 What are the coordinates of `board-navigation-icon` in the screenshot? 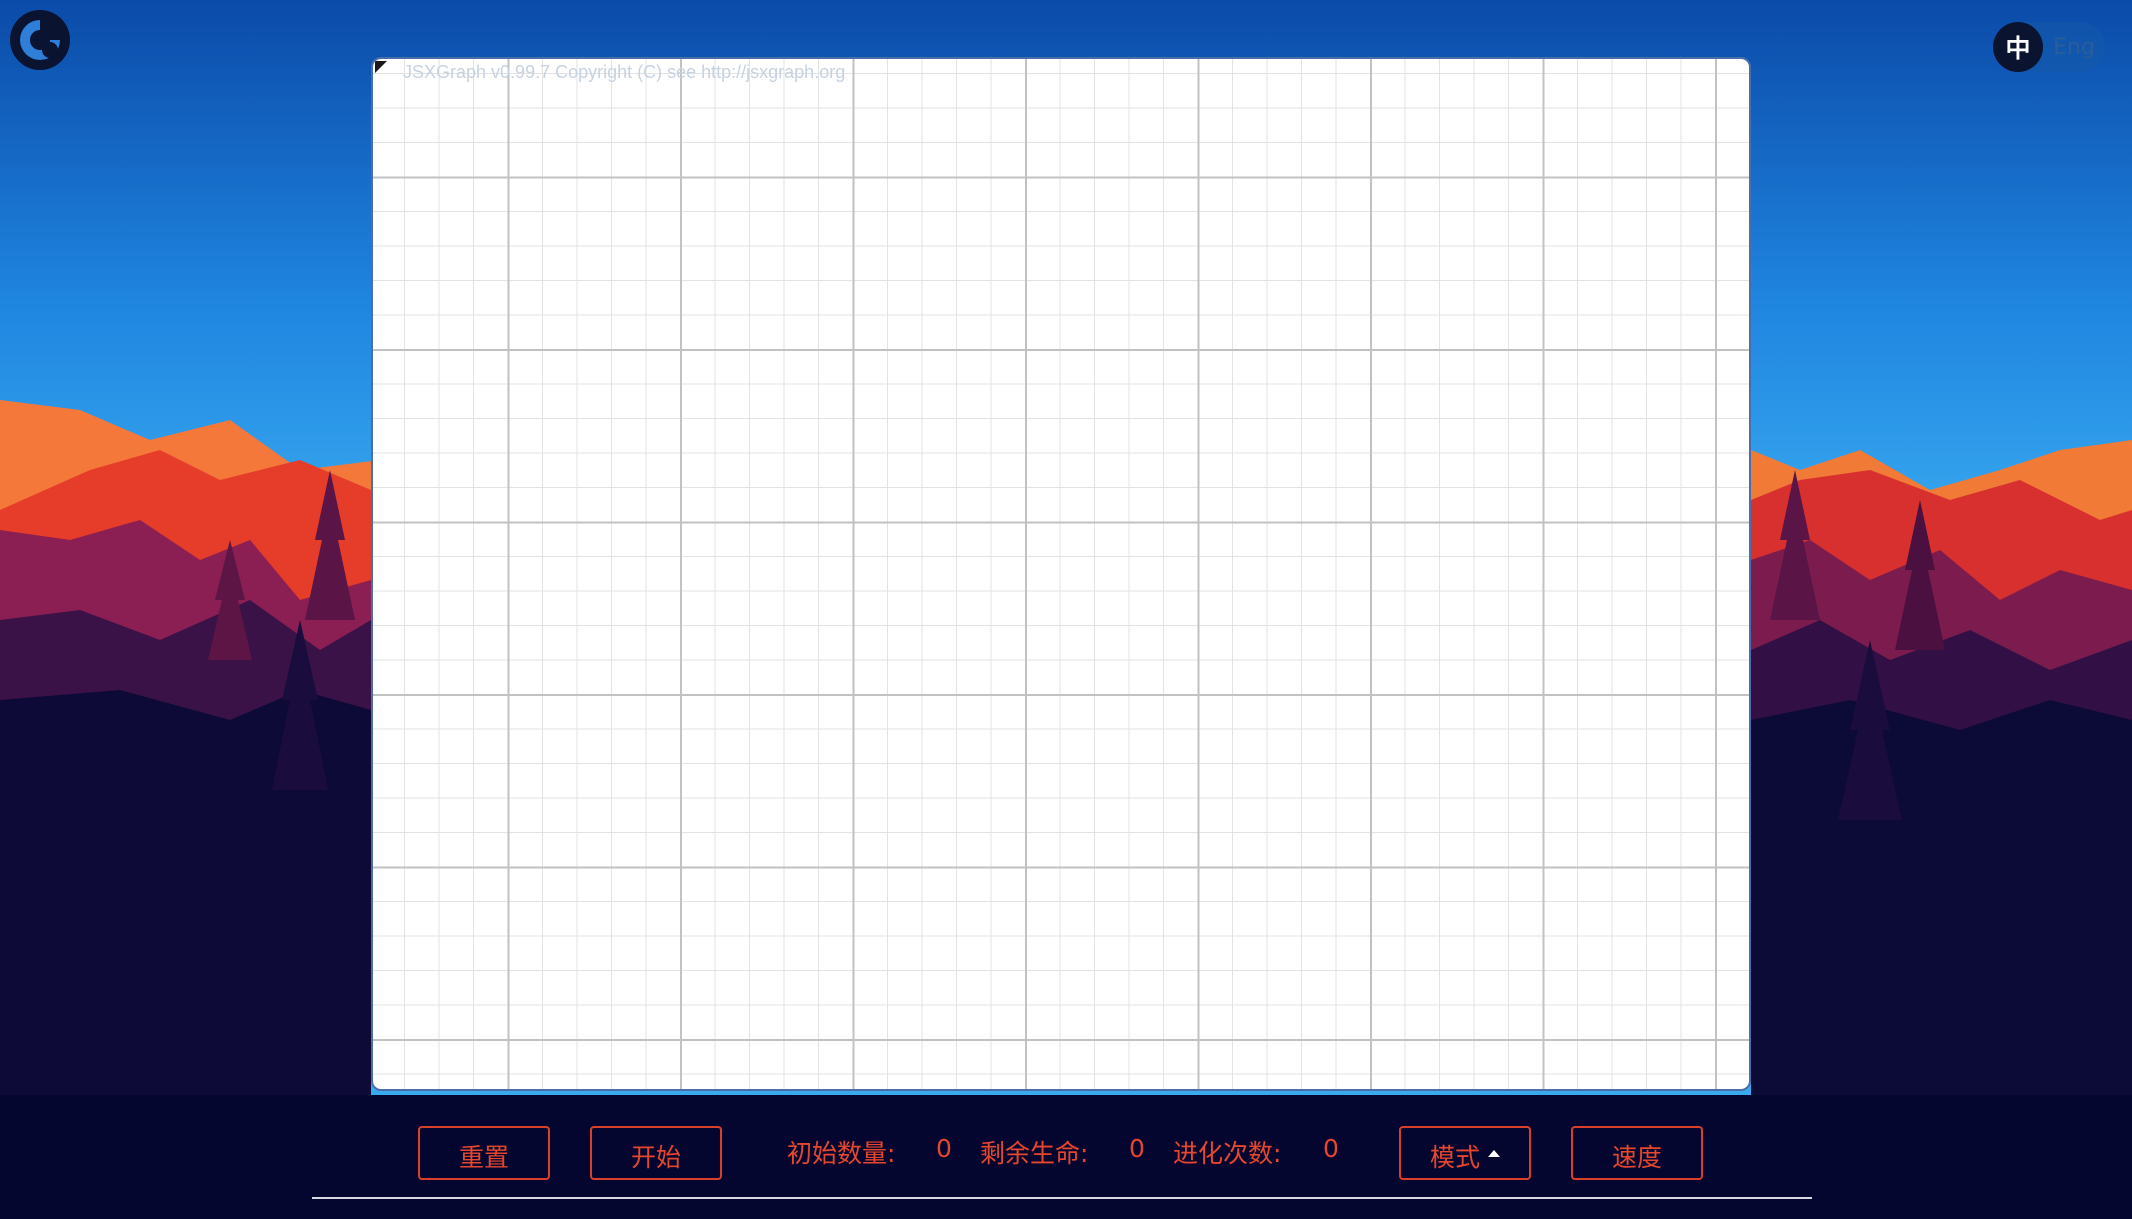 It's located at (381, 67).